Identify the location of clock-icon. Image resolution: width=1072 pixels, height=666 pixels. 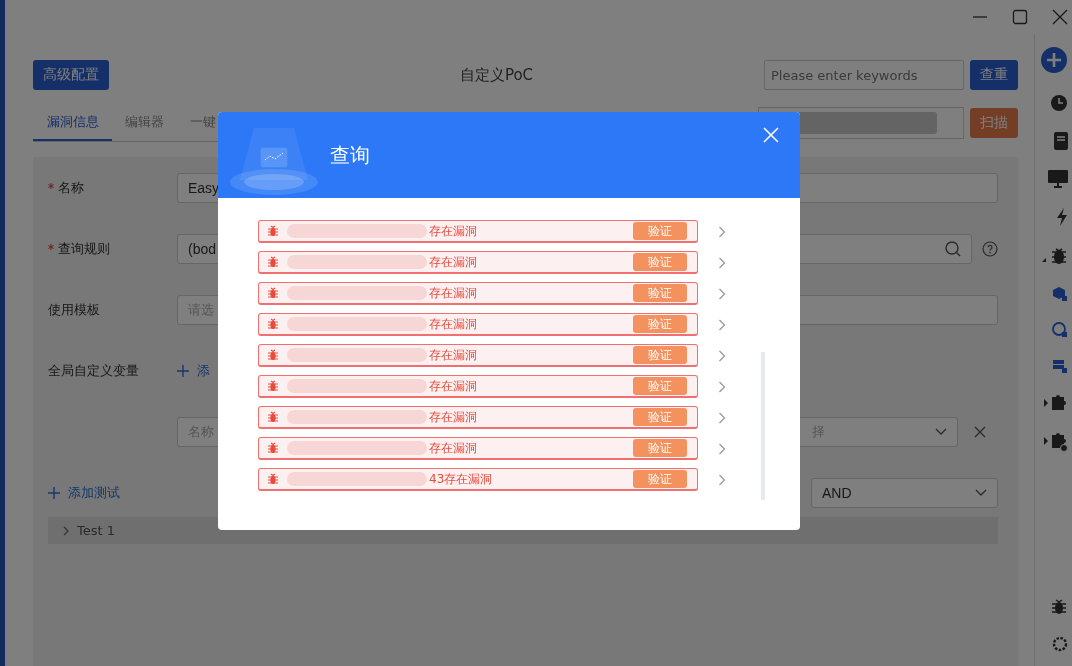
(1059, 103).